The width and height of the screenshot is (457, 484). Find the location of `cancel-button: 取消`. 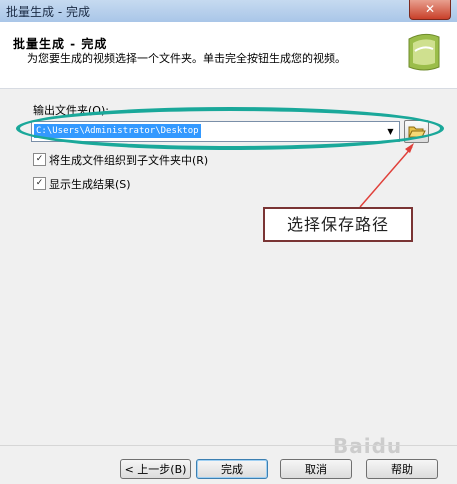

cancel-button: 取消 is located at coordinates (316, 469).